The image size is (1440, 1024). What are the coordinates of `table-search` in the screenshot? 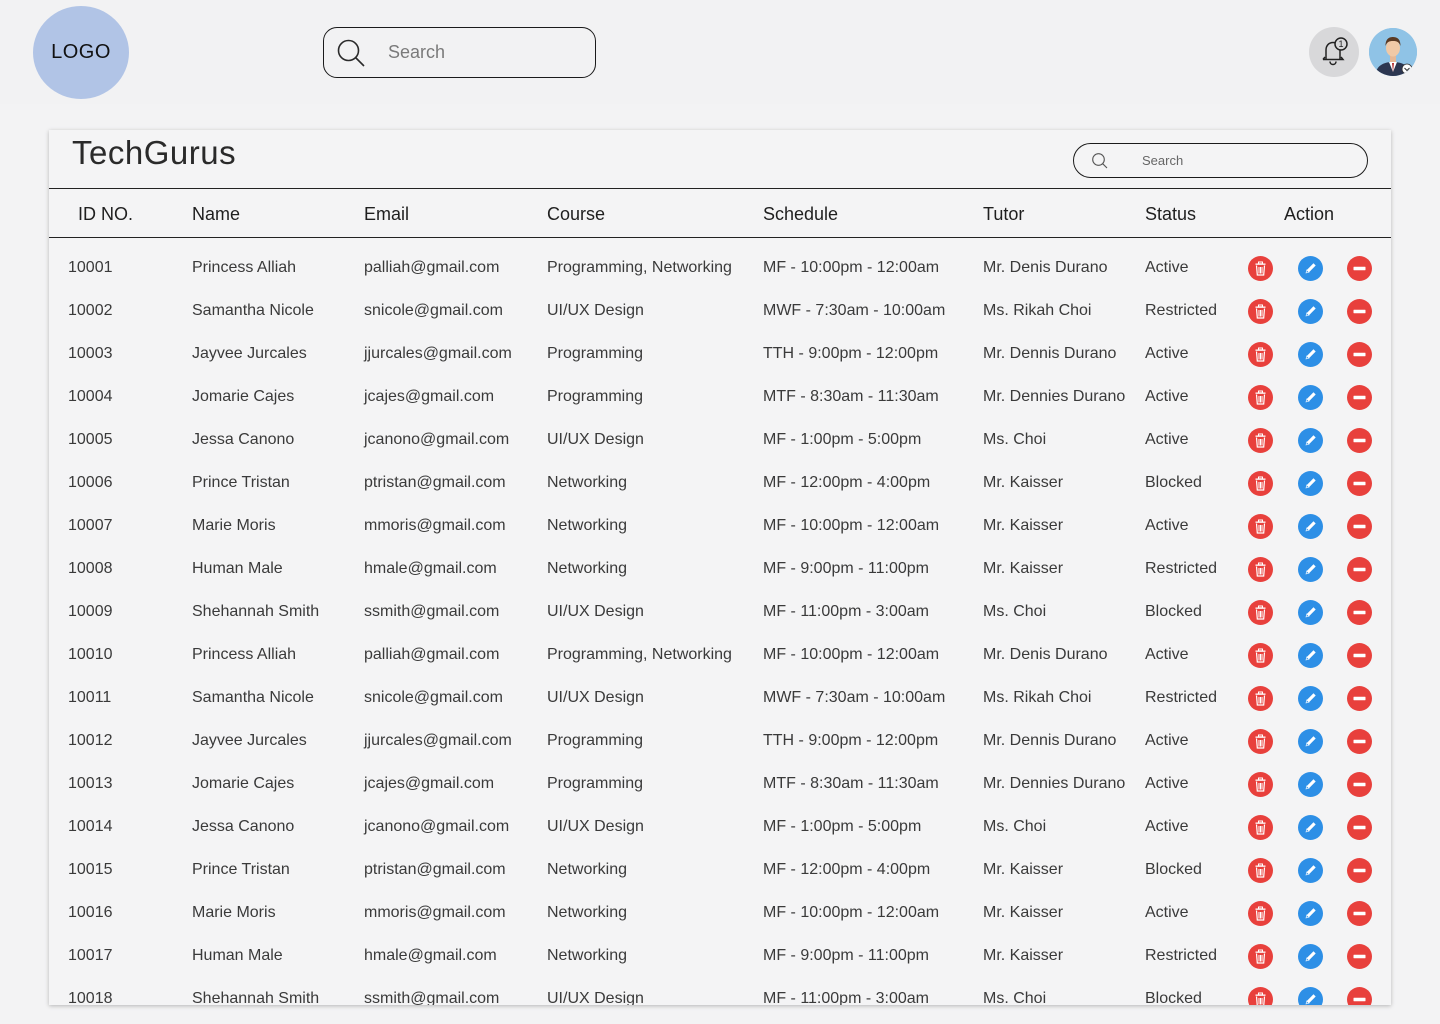 It's located at (1220, 160).